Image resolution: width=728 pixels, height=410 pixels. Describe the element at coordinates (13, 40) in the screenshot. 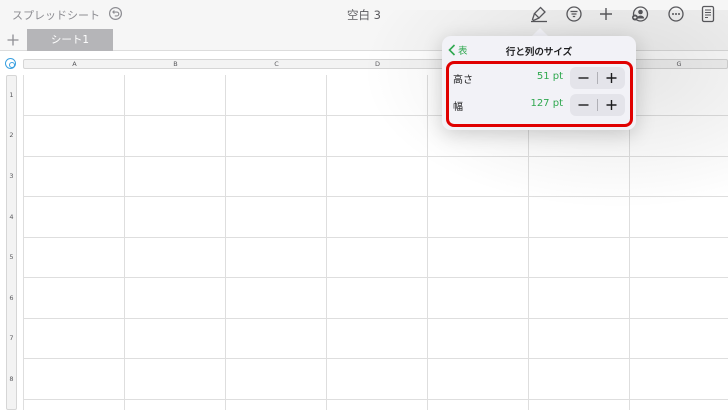

I see `add-sheet-icon` at that location.